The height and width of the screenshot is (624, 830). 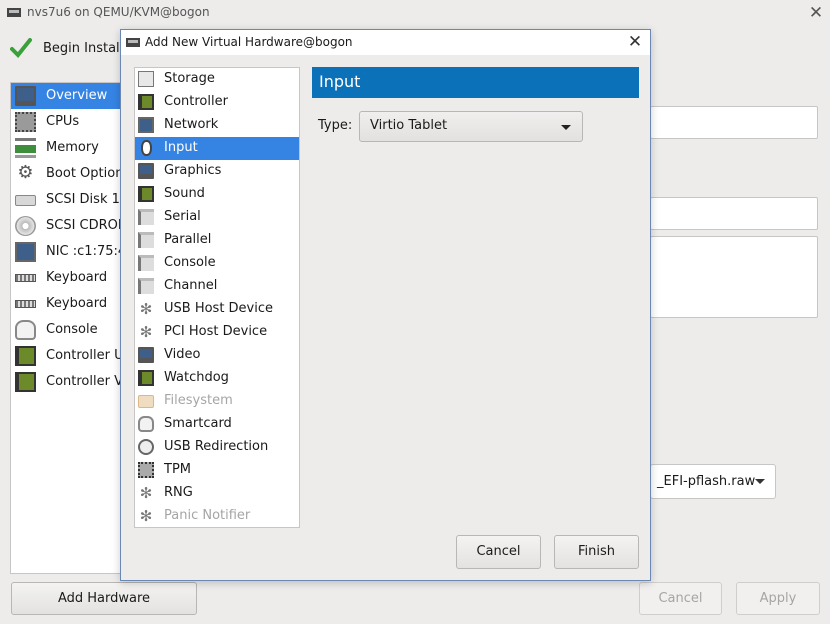 I want to click on device-type-label: Serial, so click(x=182, y=216).